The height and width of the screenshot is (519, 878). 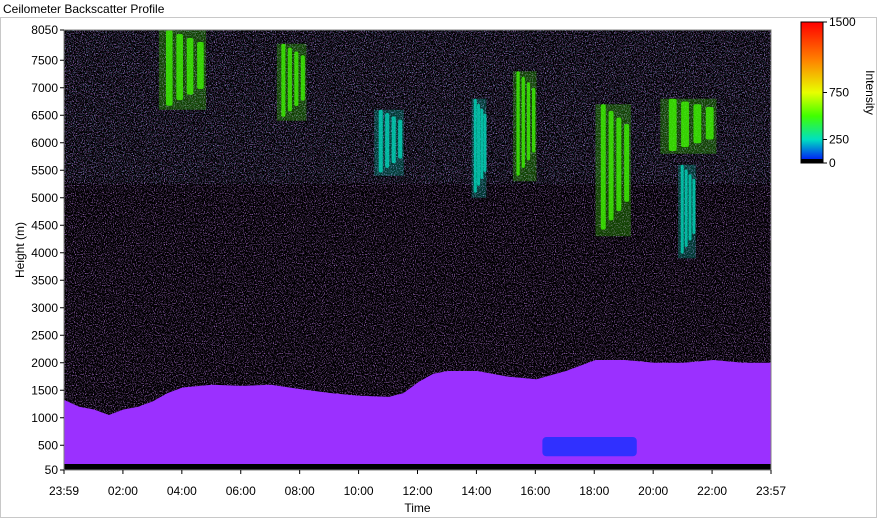 I want to click on low-feature, so click(x=589, y=447).